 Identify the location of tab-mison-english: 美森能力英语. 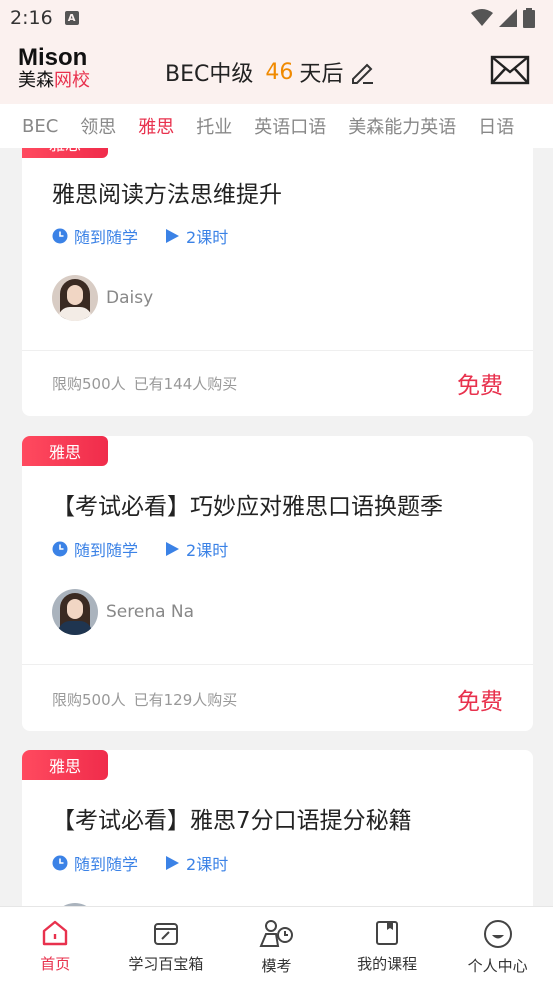
(402, 126).